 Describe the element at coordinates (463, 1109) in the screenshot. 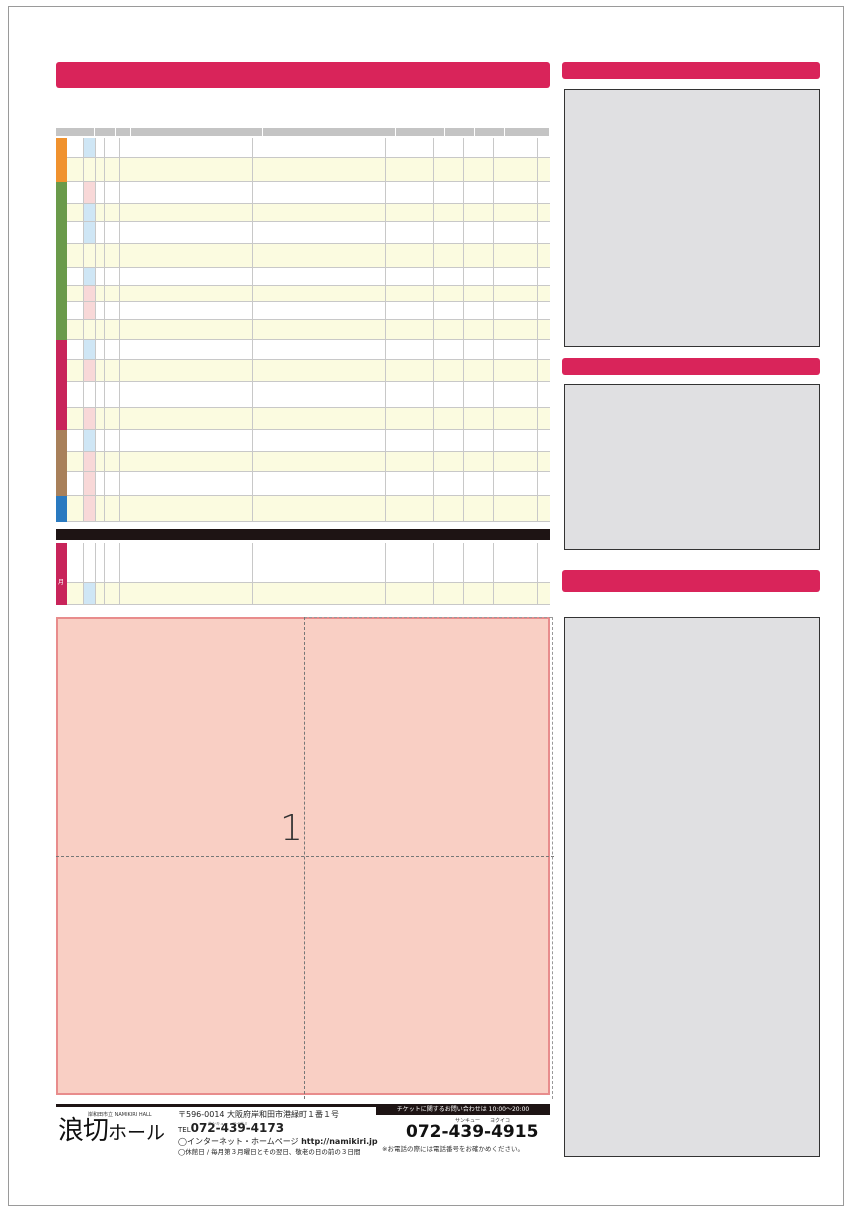

I see `ticket-info-bar: チケットに関するお問い合わせは 10:00〜20:00` at that location.